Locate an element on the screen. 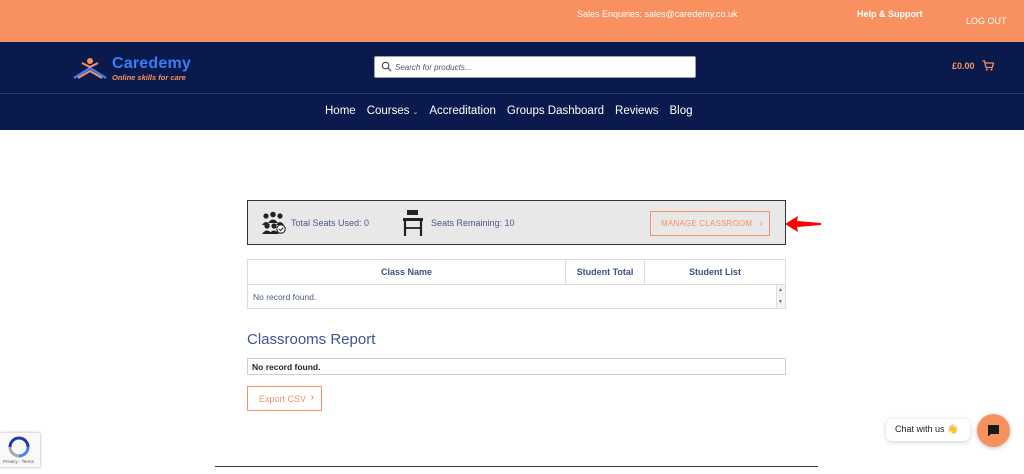 Image resolution: width=1024 pixels, height=474 pixels. nav-item-label: Groups Dashboard is located at coordinates (555, 111).